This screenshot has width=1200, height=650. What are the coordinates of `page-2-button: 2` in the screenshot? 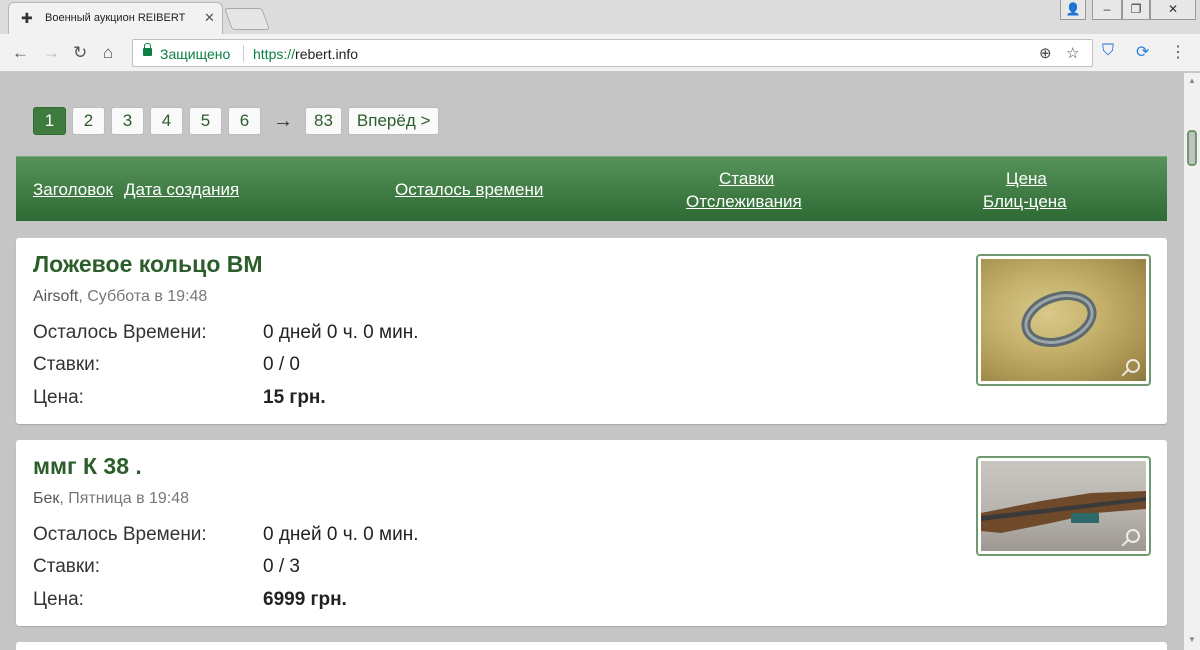 It's located at (88, 121).